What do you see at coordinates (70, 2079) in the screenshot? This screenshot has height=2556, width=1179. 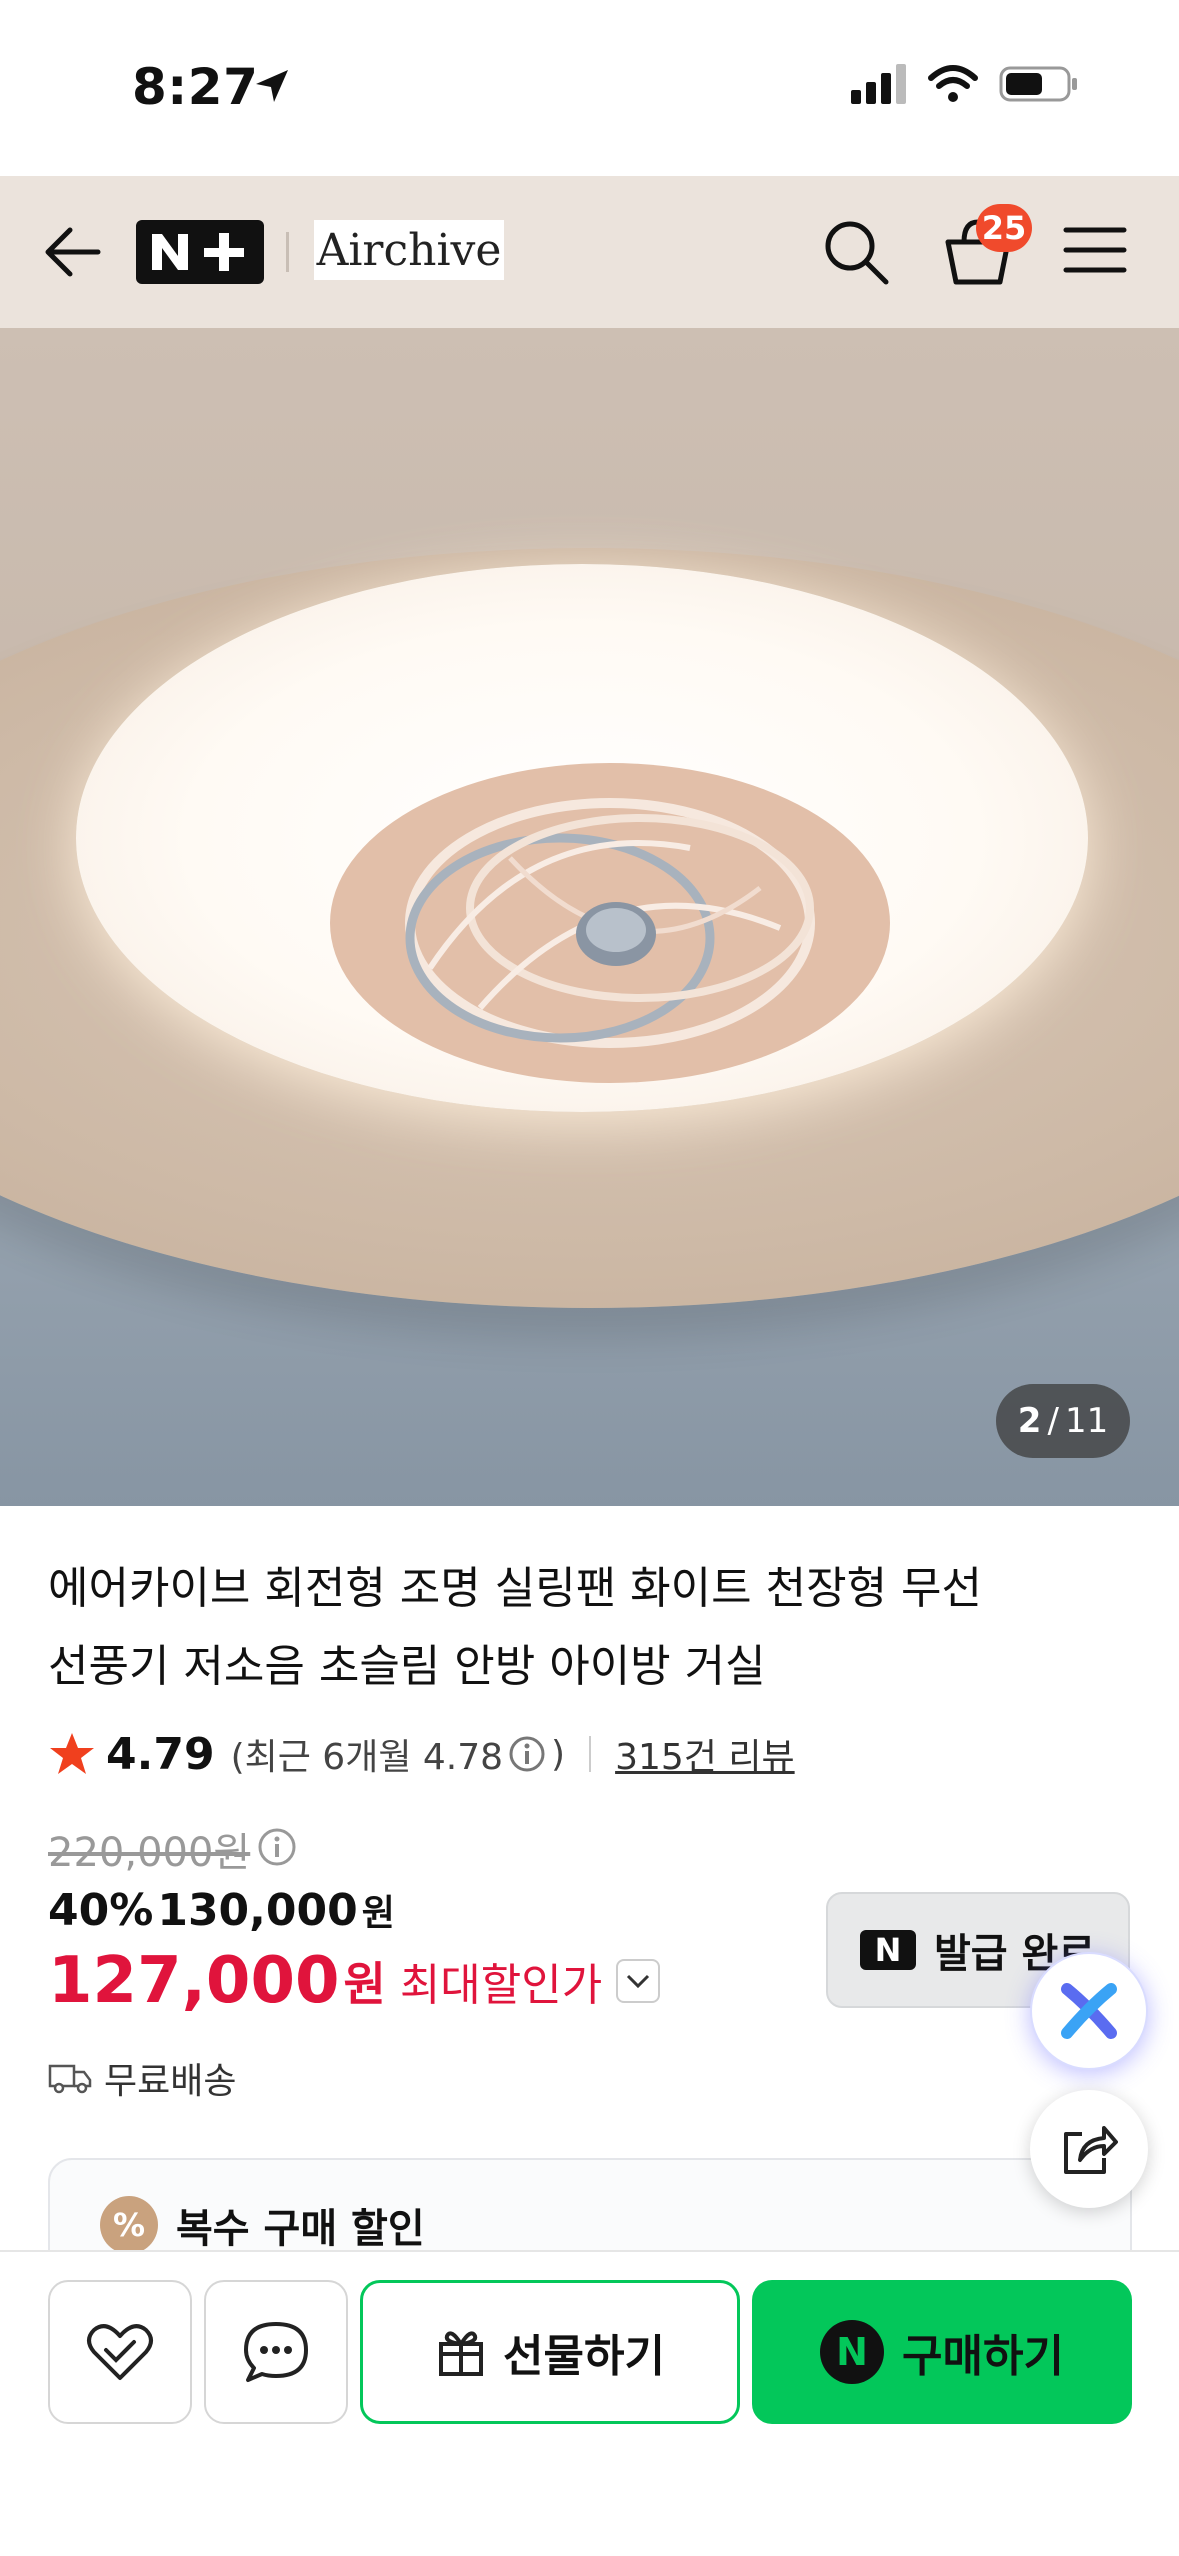 I see `truck-icon` at bounding box center [70, 2079].